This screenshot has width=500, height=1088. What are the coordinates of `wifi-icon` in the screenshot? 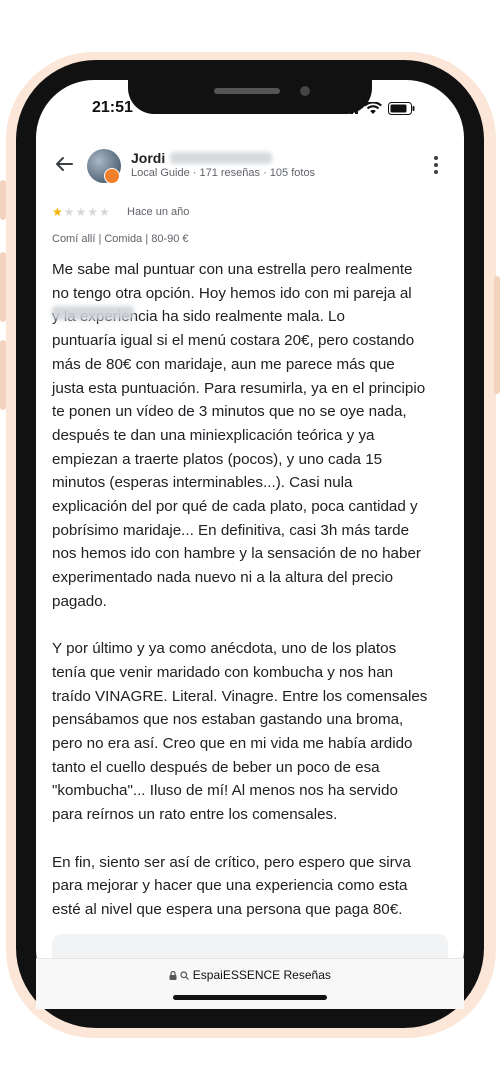 It's located at (373, 107).